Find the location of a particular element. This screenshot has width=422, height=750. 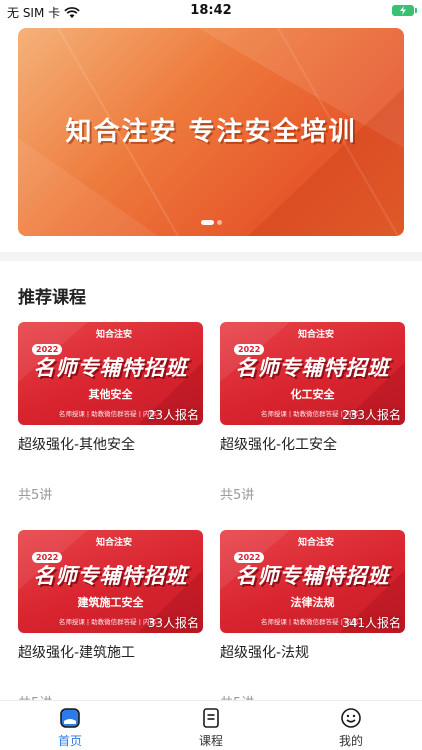

thumbnail-subject: 其他安全 is located at coordinates (110, 394).